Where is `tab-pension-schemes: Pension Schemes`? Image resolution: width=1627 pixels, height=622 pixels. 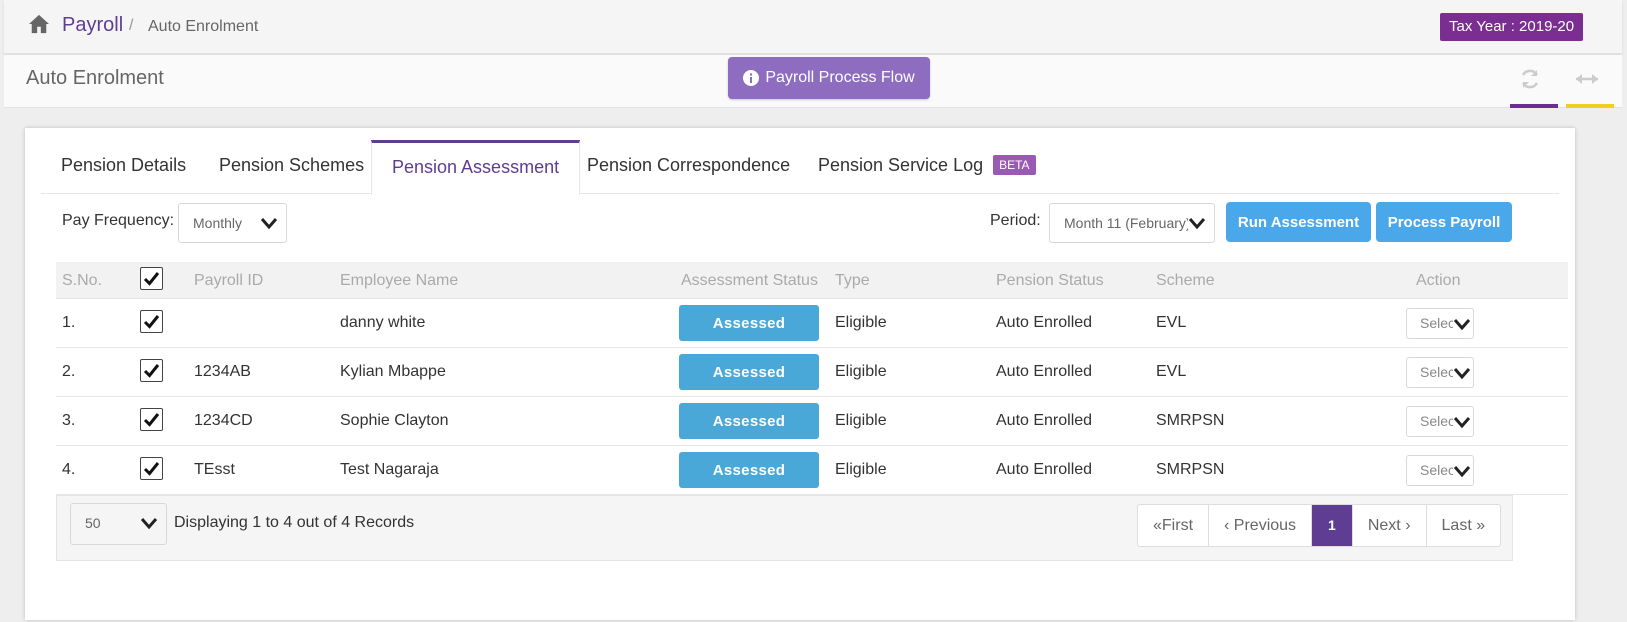
tab-pension-schemes: Pension Schemes is located at coordinates (291, 167).